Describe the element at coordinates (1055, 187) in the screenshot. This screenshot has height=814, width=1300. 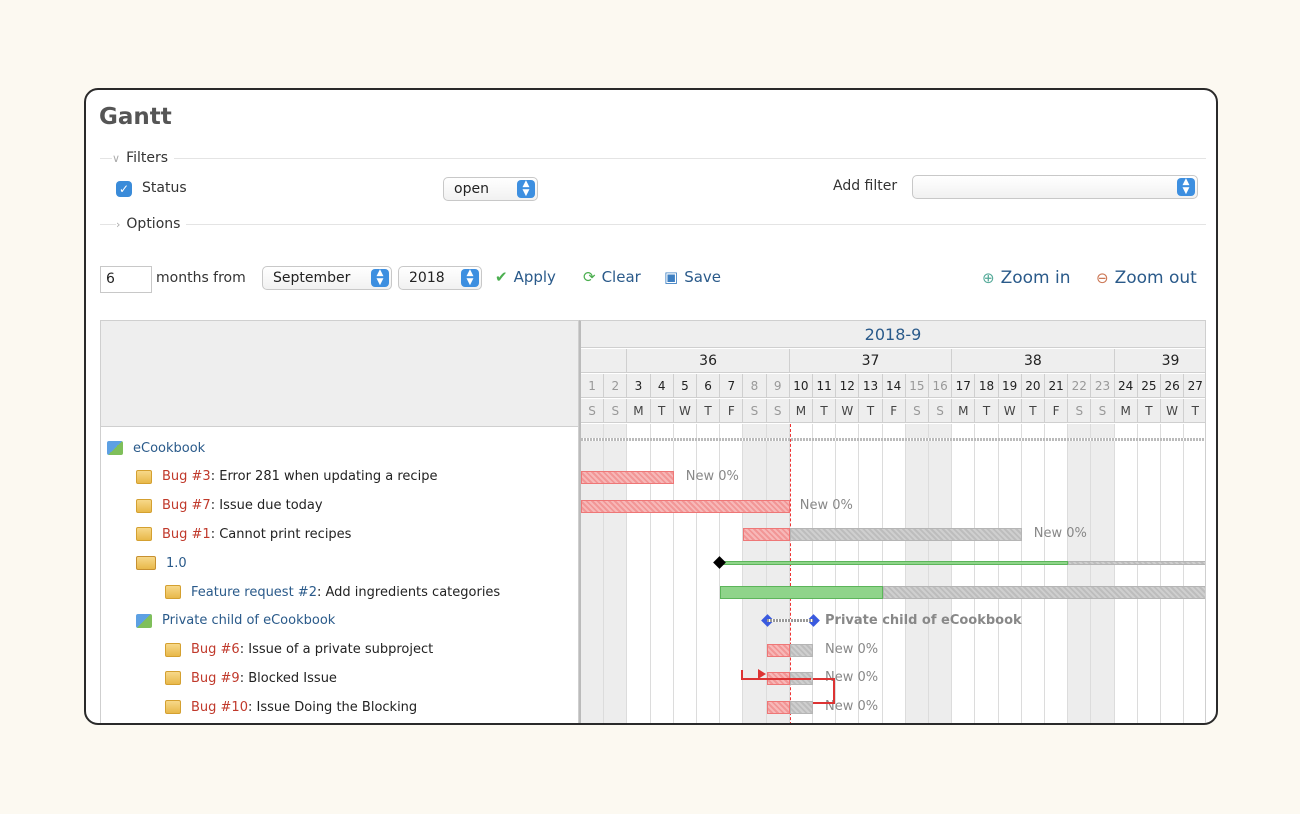
I see `add-filter-select: ▲ ▼` at that location.